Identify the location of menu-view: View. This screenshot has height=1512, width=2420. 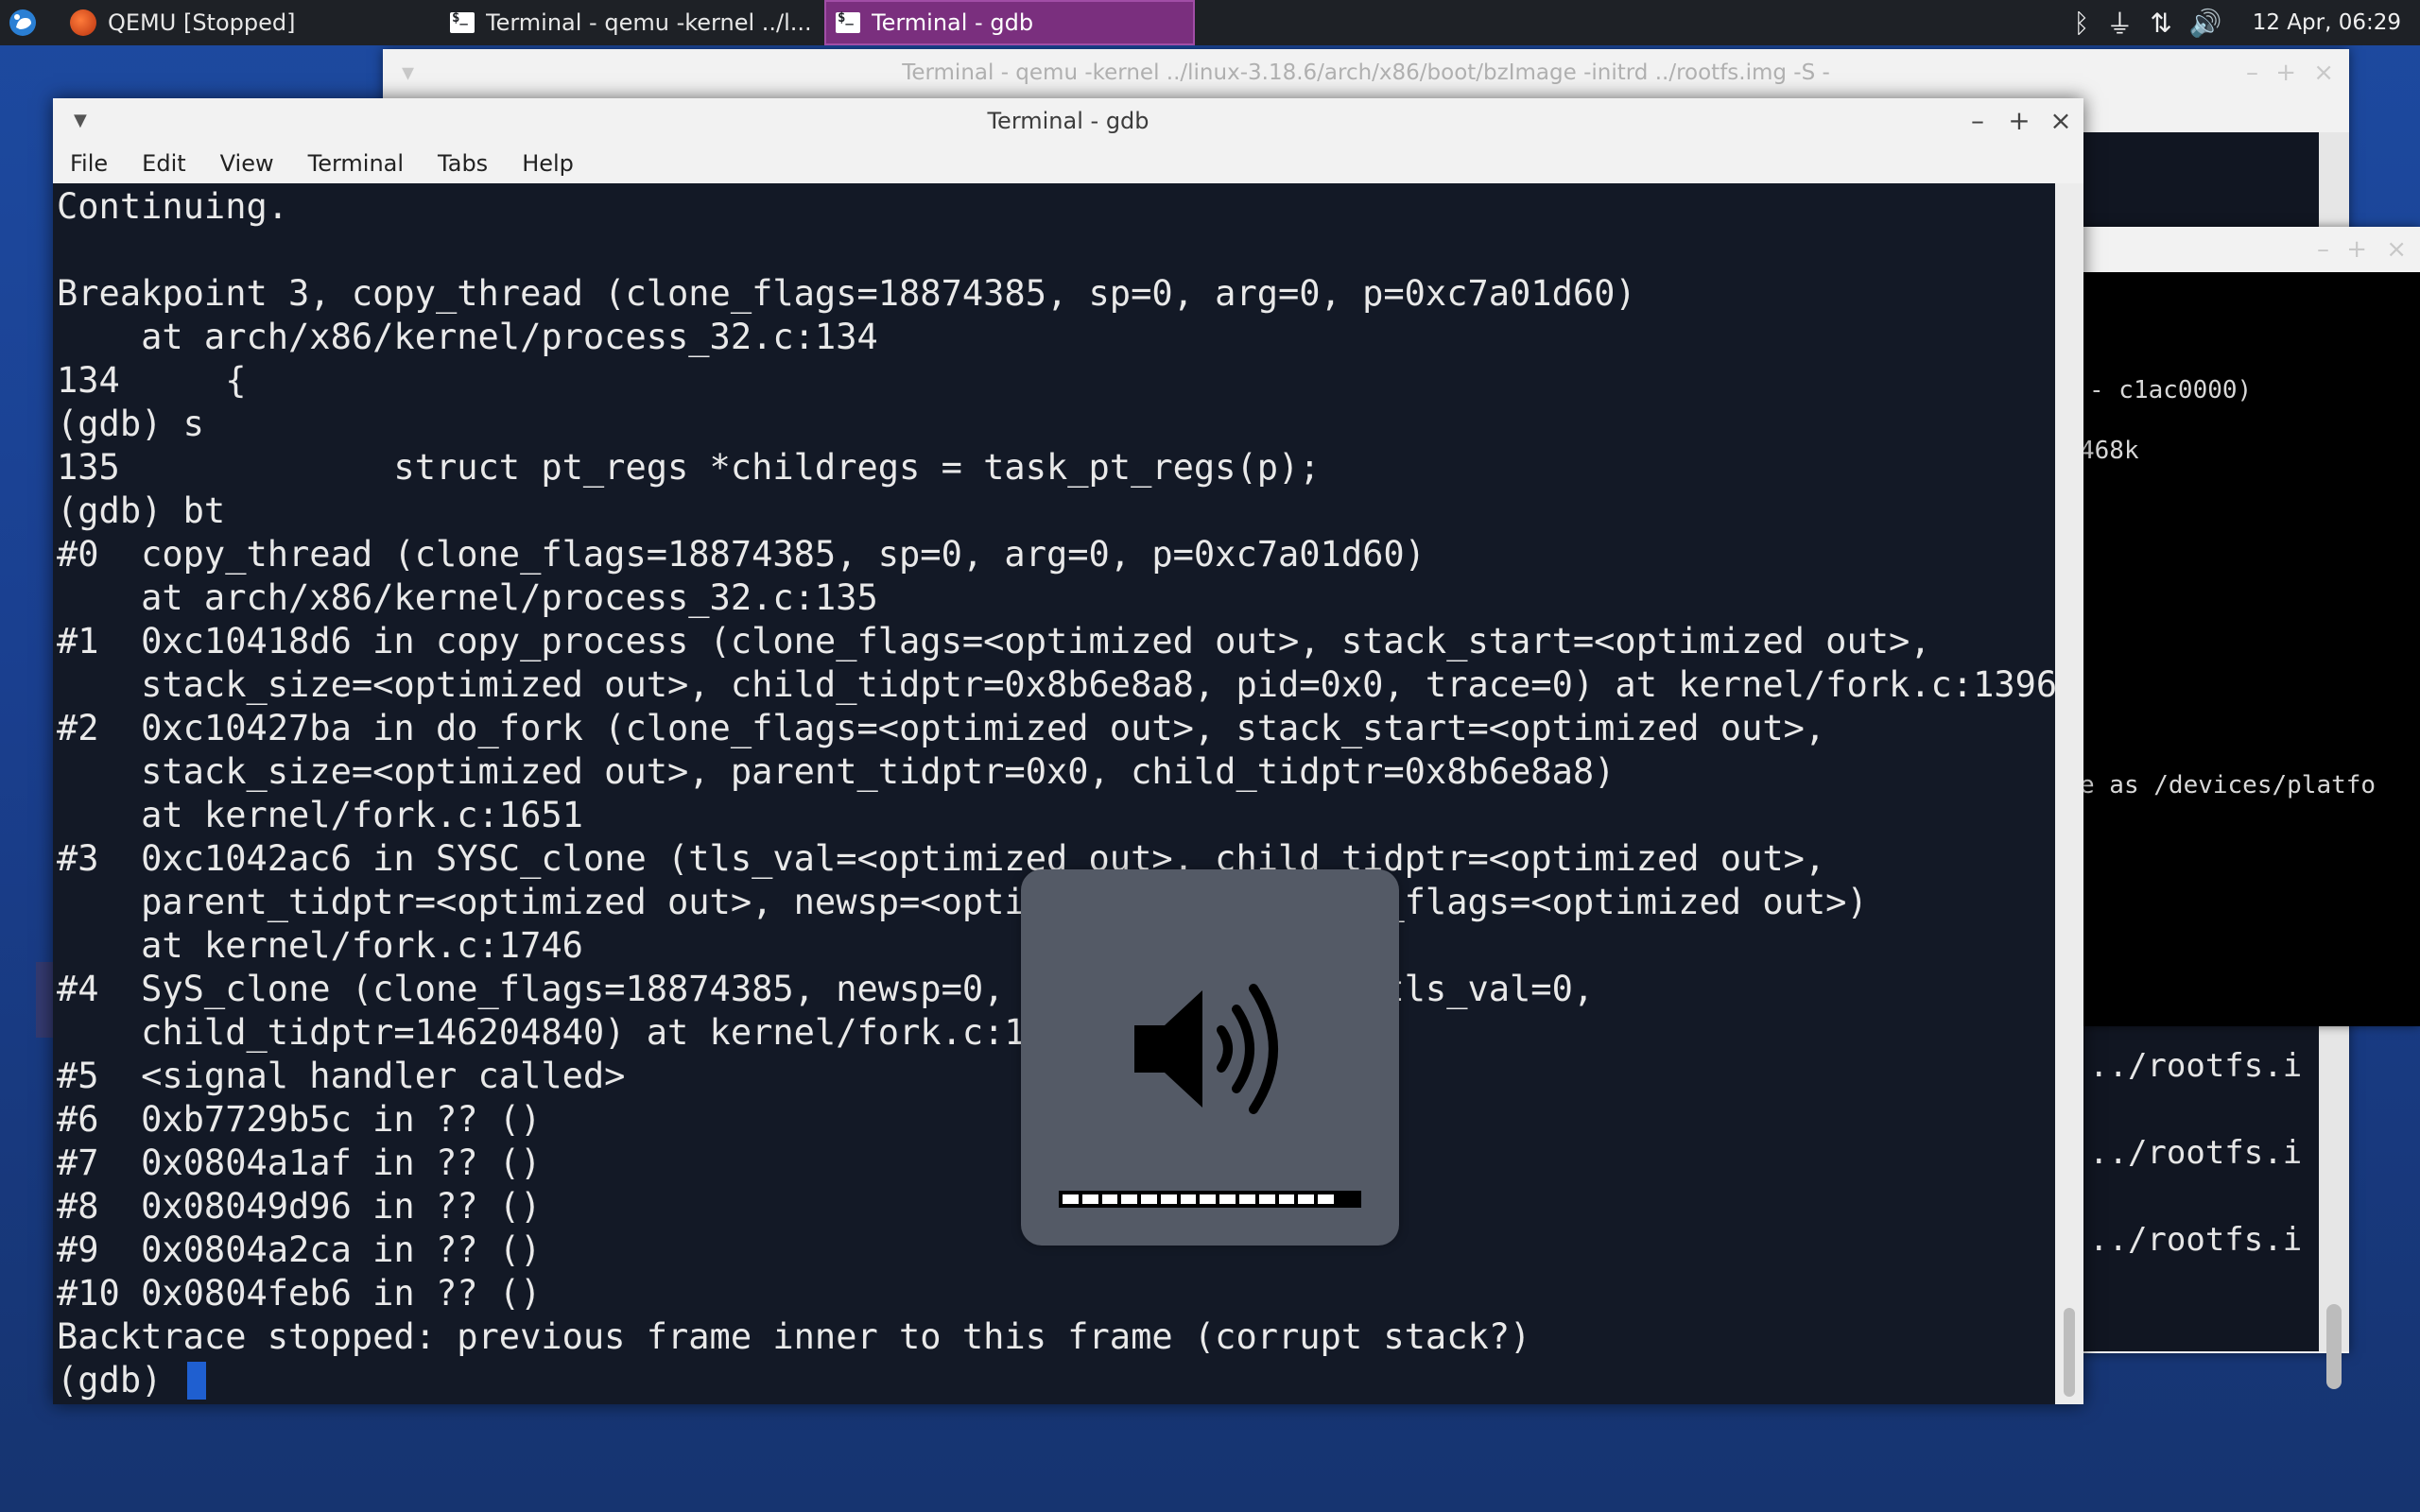
(247, 163).